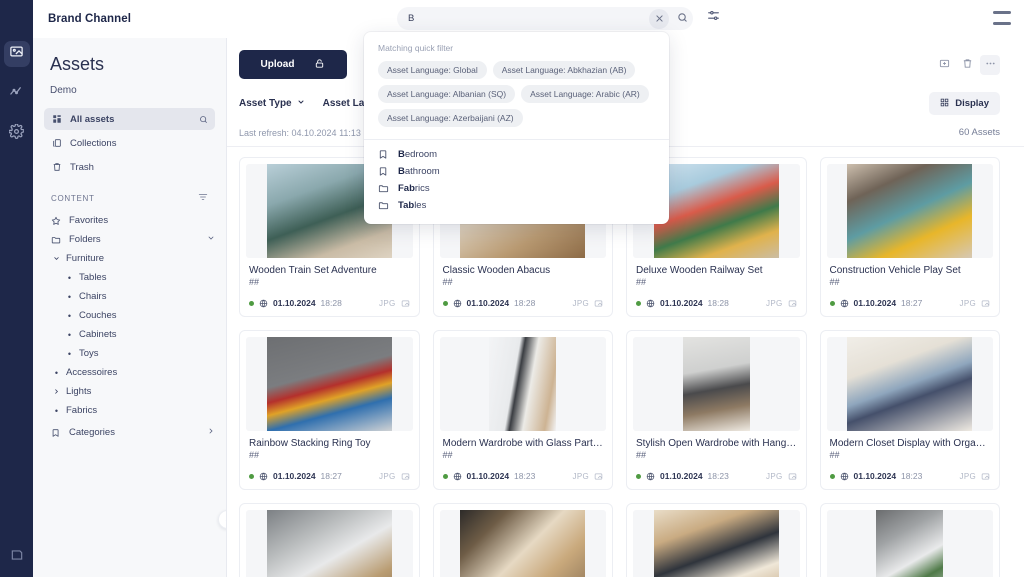 This screenshot has width=1024, height=577. I want to click on asset-meta: 01.10.2024 18:27 JPG, so click(329, 477).